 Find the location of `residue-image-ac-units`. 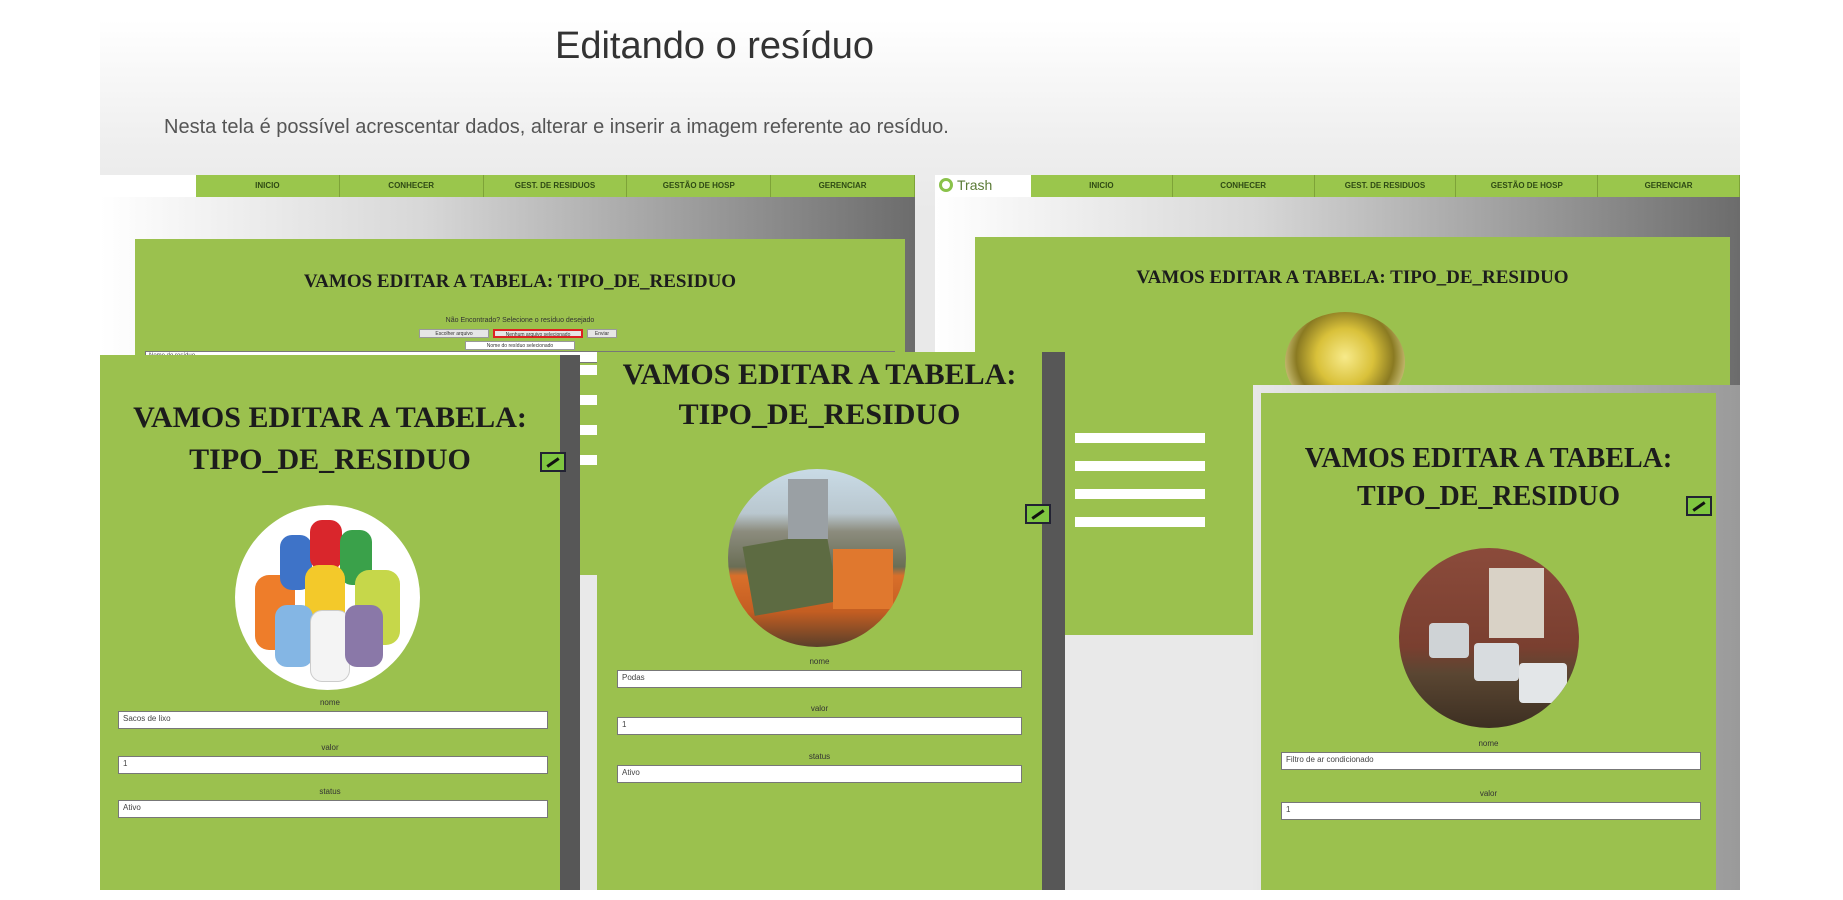

residue-image-ac-units is located at coordinates (1489, 638).